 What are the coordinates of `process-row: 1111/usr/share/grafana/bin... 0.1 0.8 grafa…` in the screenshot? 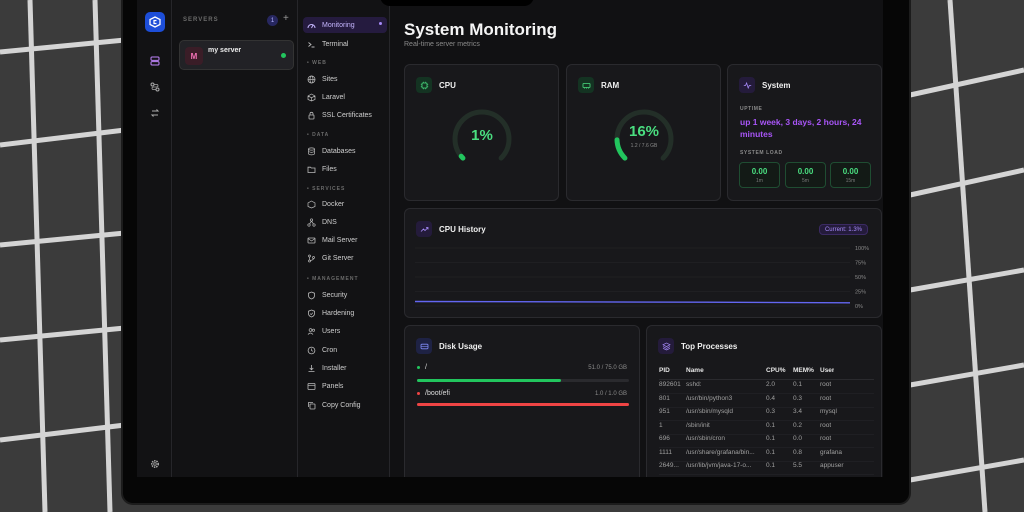 It's located at (766, 455).